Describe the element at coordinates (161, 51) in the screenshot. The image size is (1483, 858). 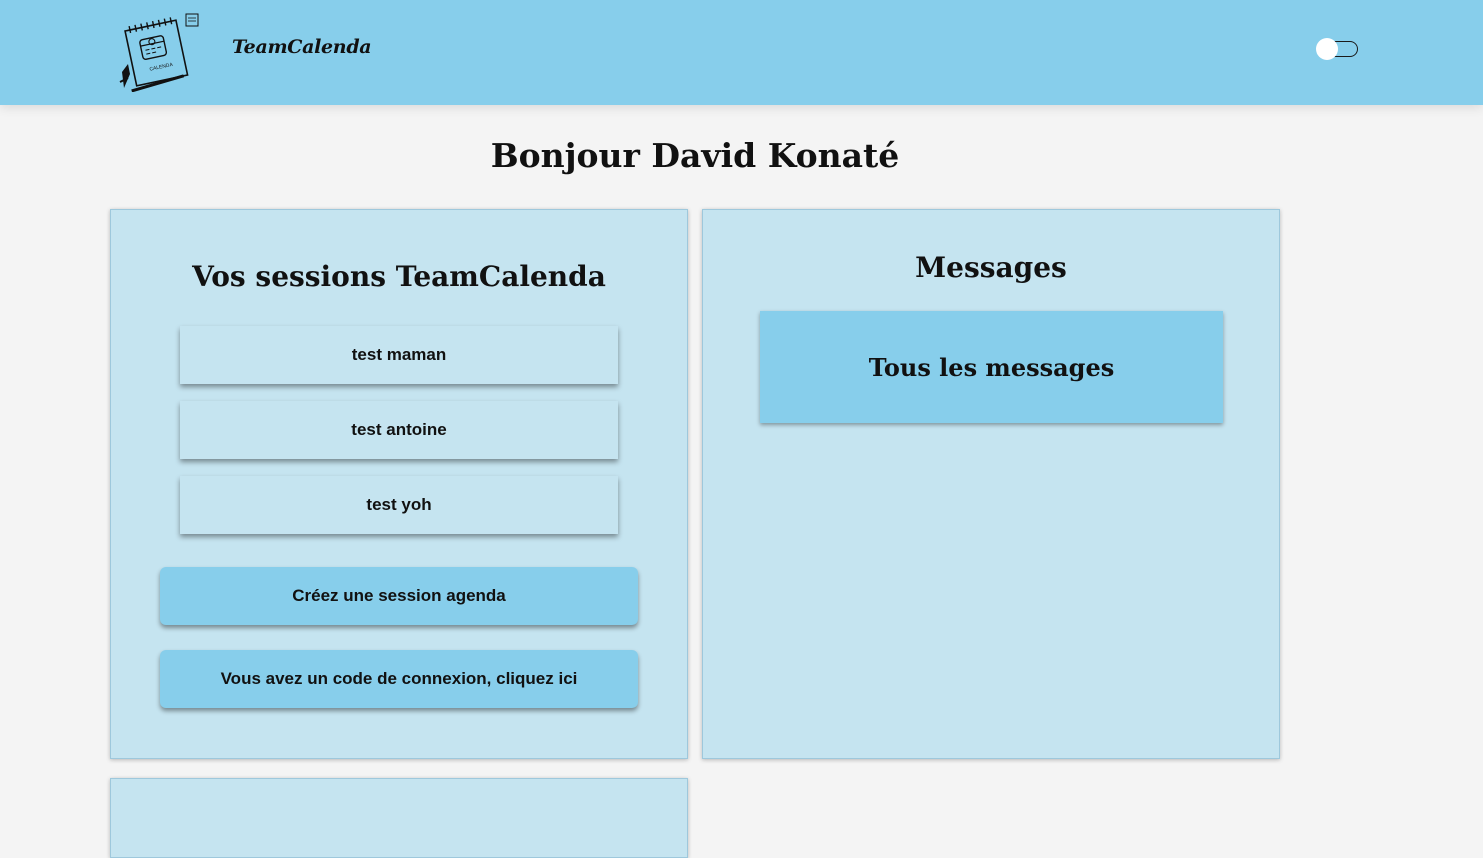
I see `calendar-notebook-icon: CALENDA` at that location.